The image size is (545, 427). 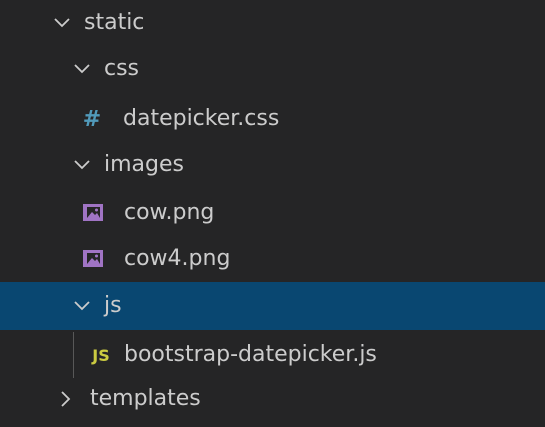 What do you see at coordinates (272, 399) in the screenshot?
I see `folder-templates: templates` at bounding box center [272, 399].